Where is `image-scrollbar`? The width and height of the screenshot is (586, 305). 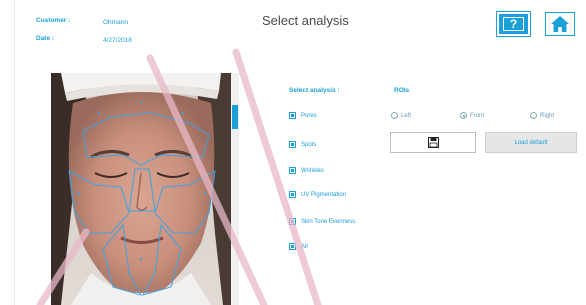 image-scrollbar is located at coordinates (235, 189).